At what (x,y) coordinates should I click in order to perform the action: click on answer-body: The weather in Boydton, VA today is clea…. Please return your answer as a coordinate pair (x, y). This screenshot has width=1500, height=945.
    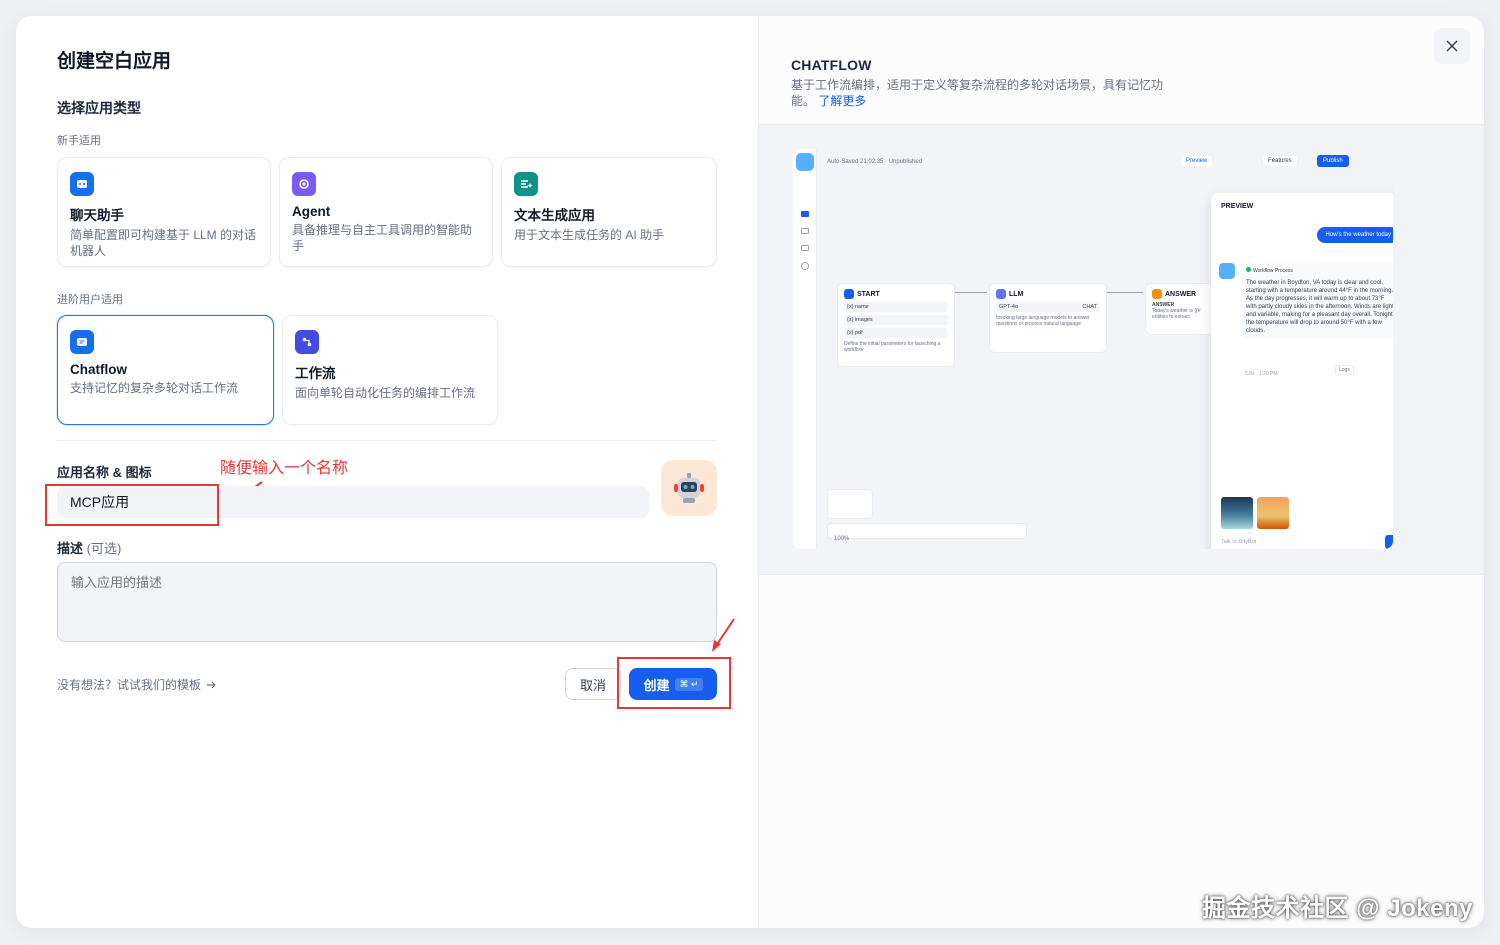
    Looking at the image, I should click on (1319, 307).